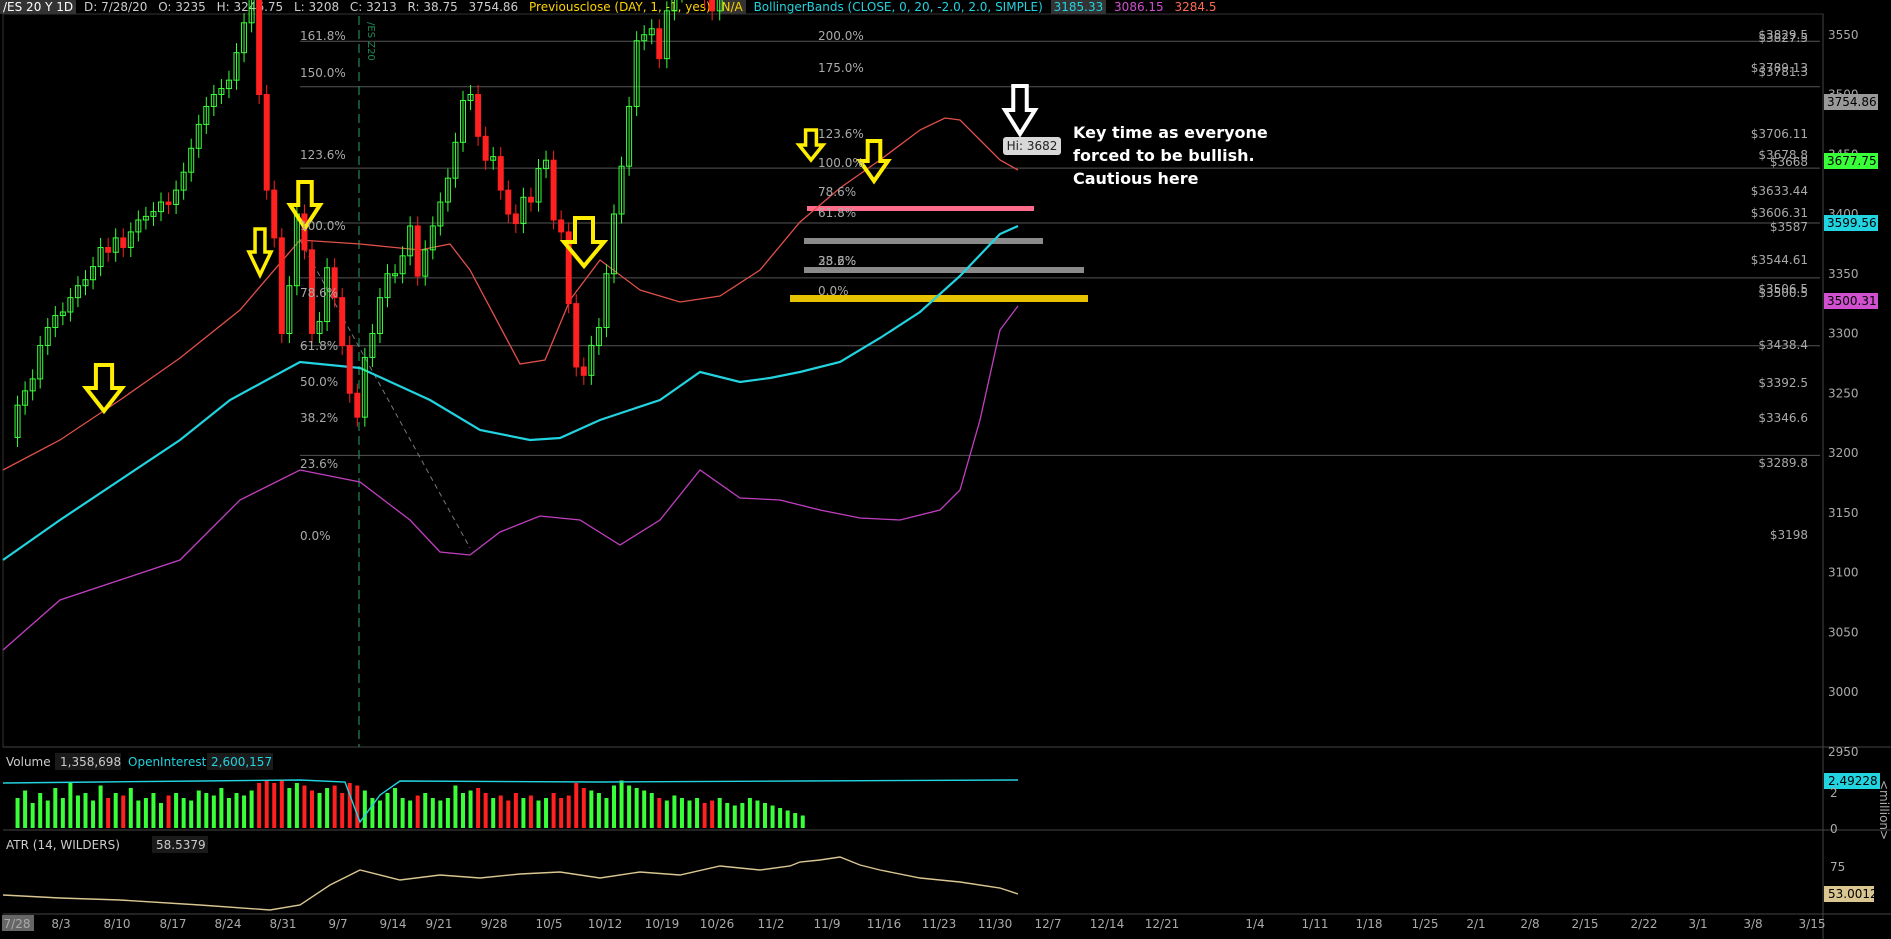  I want to click on price-axis-tick: 3250, so click(1843, 393).